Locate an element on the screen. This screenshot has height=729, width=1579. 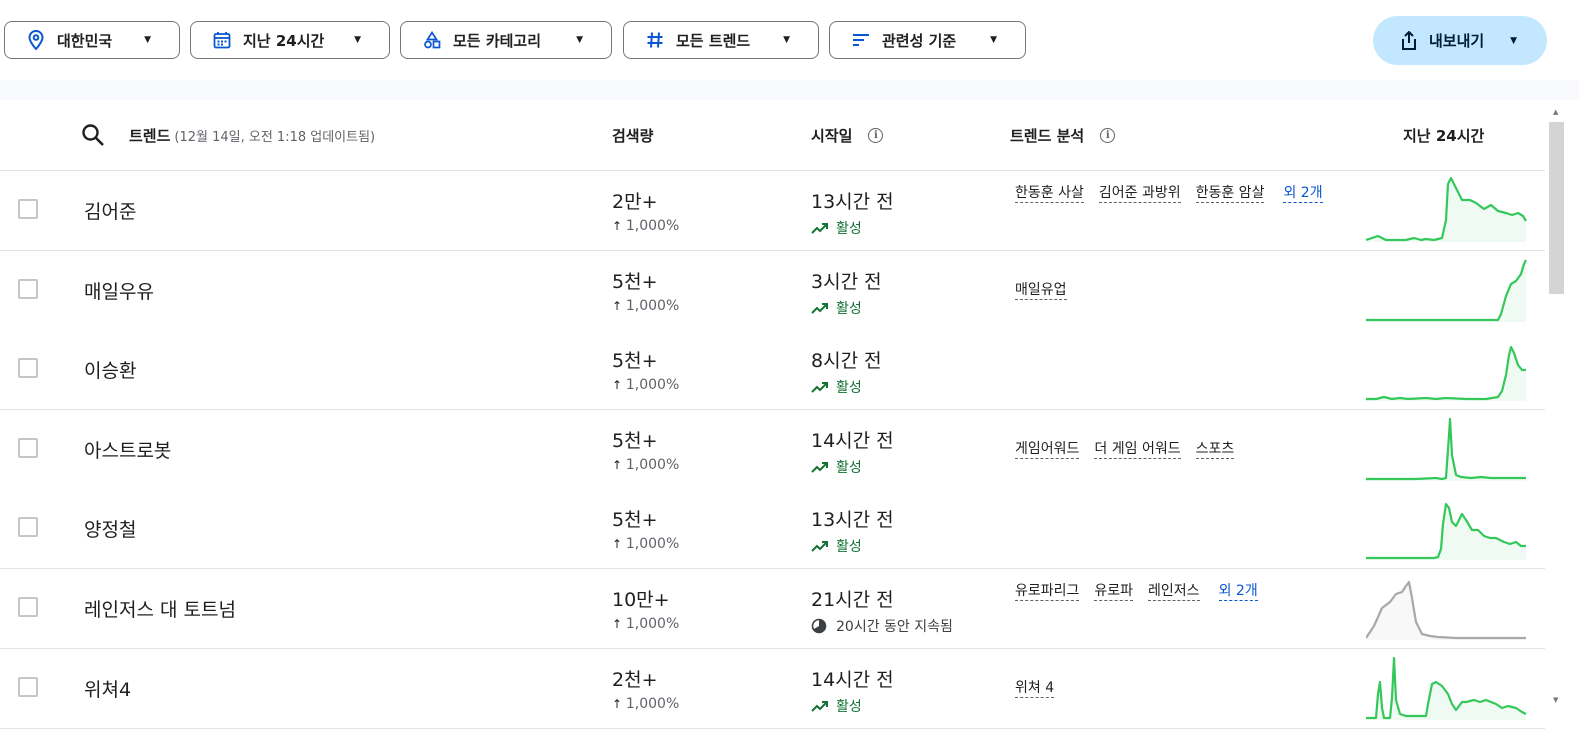
sort-filter-label: 관련성 기준 is located at coordinates (919, 40).